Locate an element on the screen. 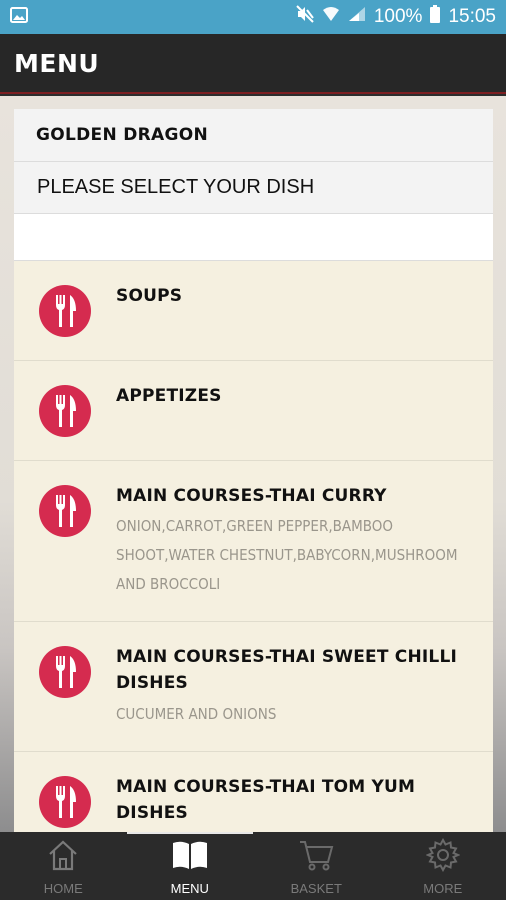 Image resolution: width=506 pixels, height=900 pixels. cart-icon is located at coordinates (316, 857).